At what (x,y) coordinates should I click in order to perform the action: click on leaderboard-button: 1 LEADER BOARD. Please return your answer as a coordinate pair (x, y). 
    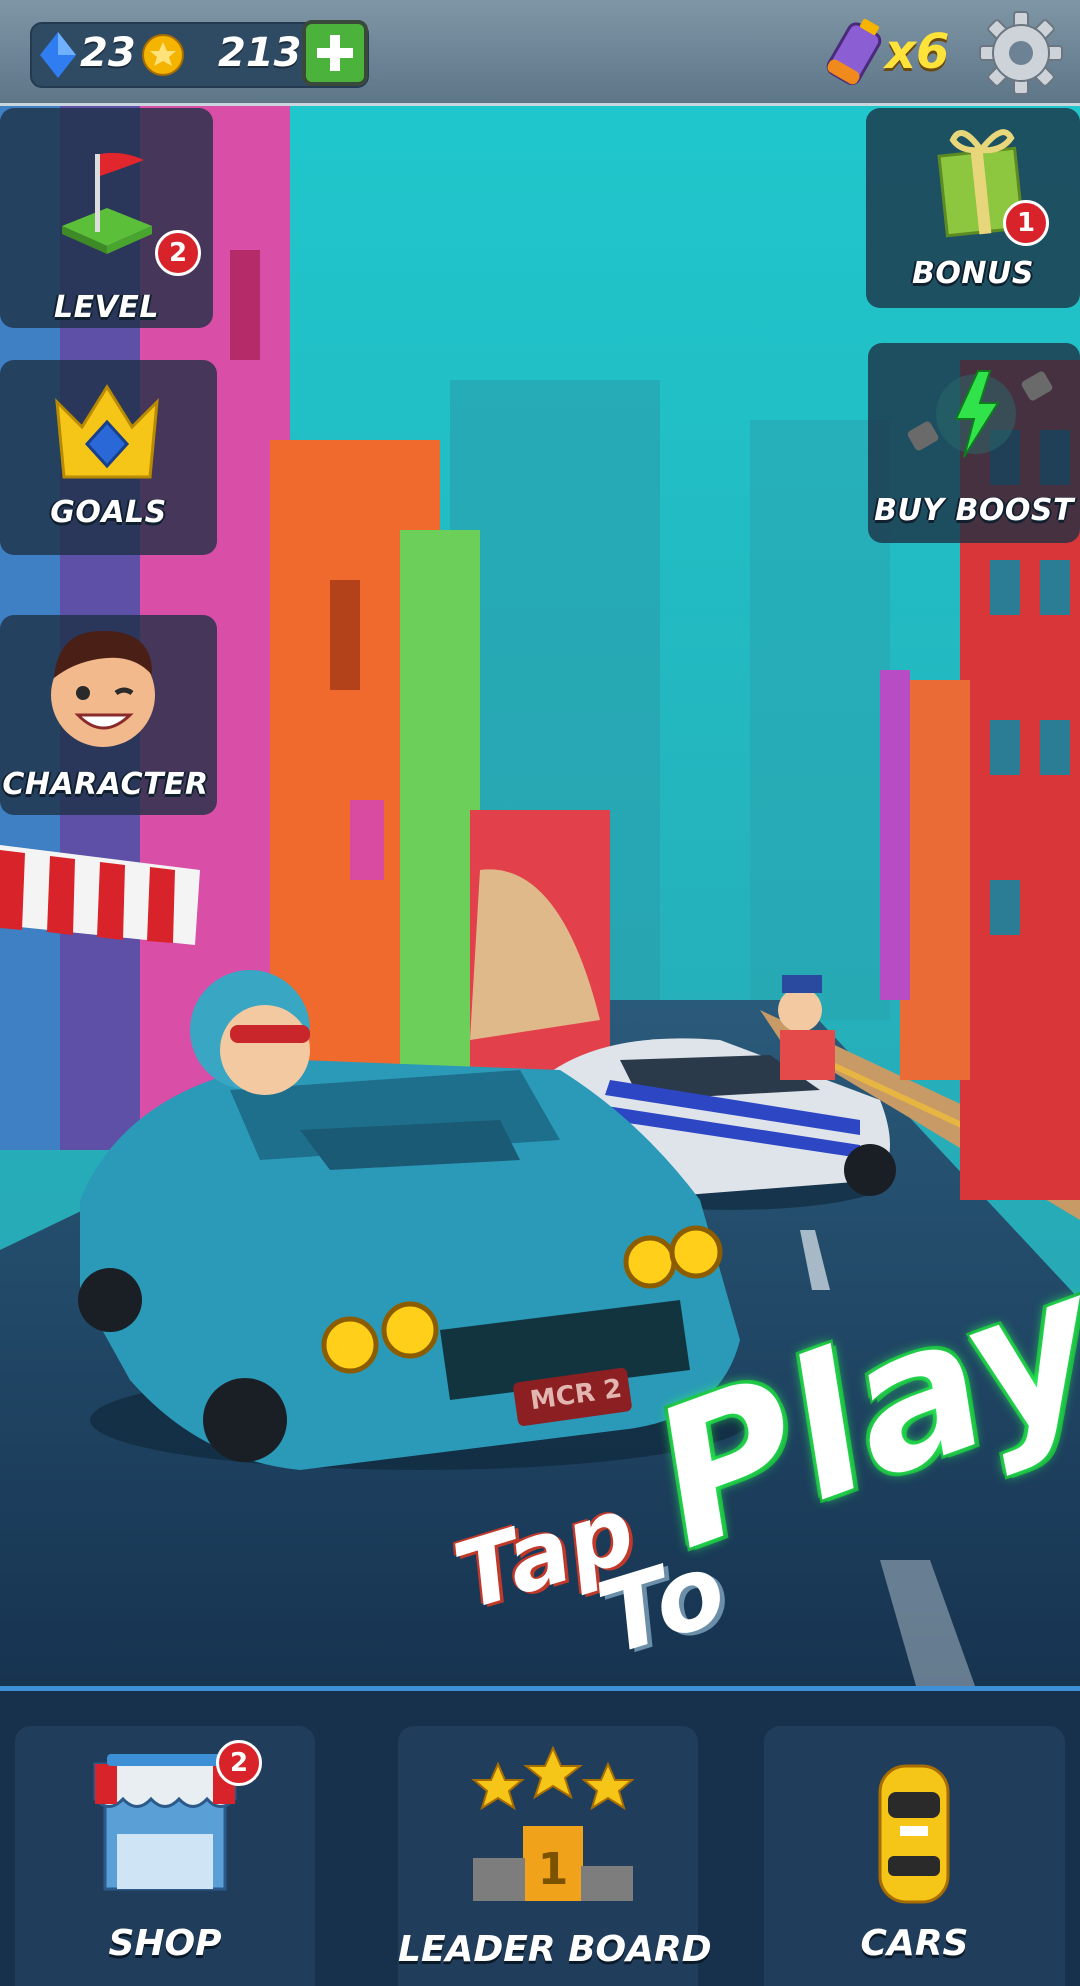
    Looking at the image, I should click on (555, 1856).